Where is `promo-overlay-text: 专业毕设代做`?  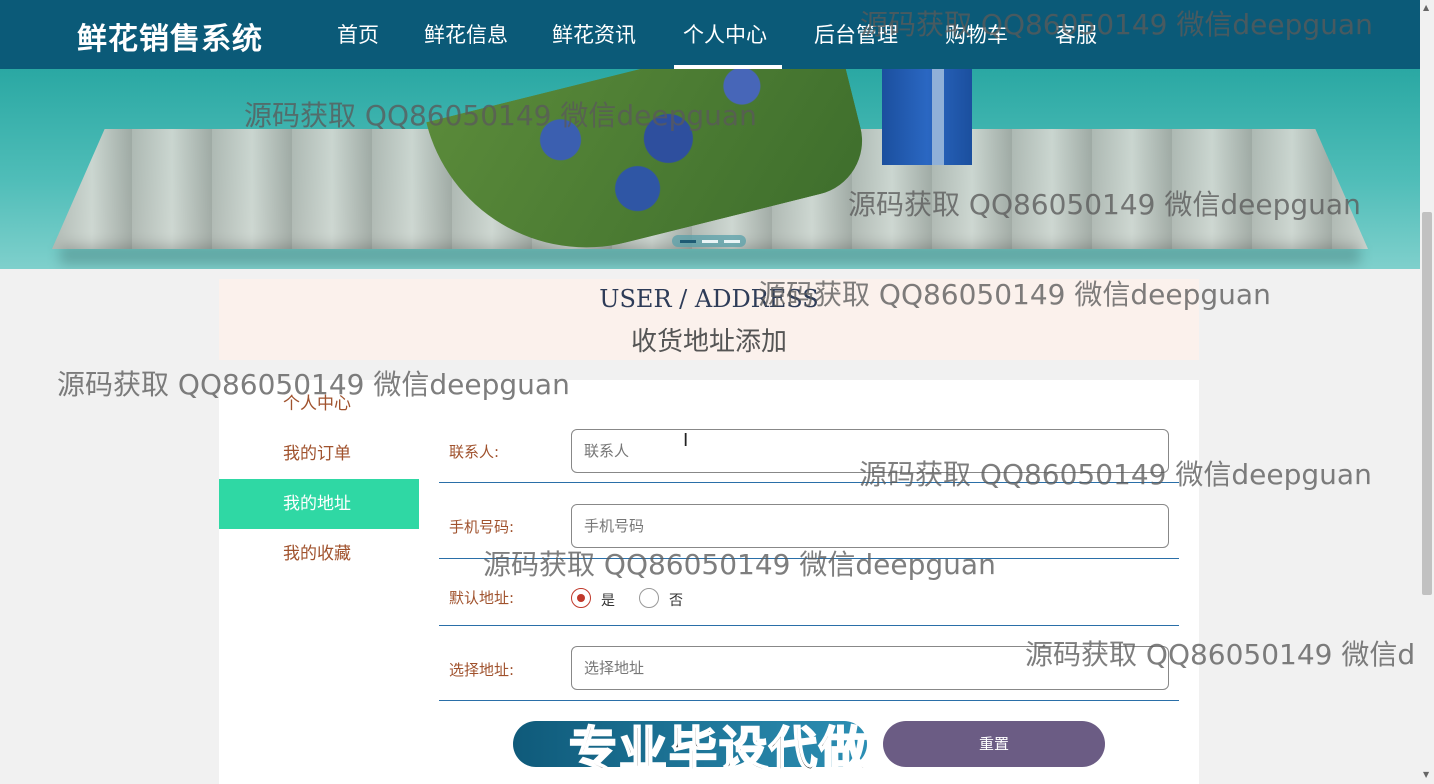 promo-overlay-text: 专业毕设代做 is located at coordinates (719, 750).